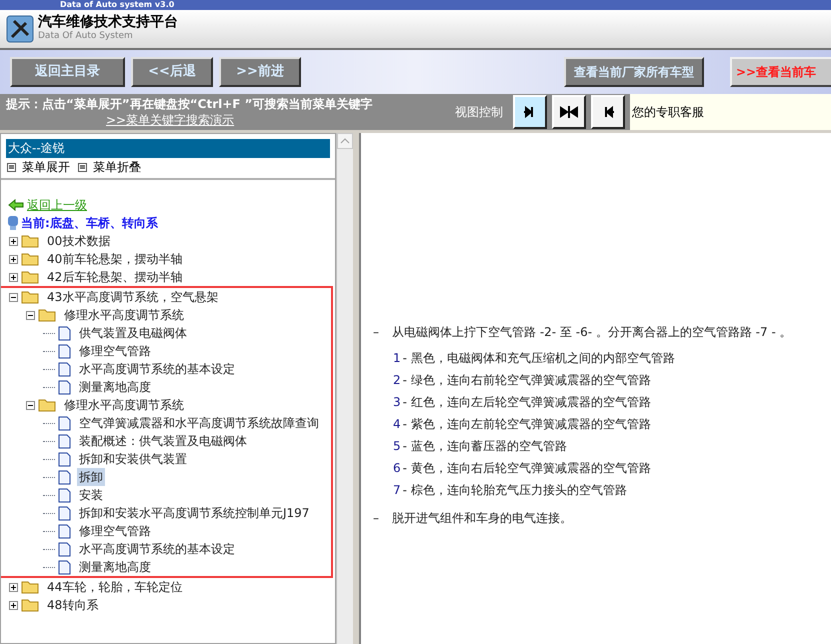 Image resolution: width=831 pixels, height=644 pixels. Describe the element at coordinates (57, 205) in the screenshot. I see `back-link: 返回上一级` at that location.